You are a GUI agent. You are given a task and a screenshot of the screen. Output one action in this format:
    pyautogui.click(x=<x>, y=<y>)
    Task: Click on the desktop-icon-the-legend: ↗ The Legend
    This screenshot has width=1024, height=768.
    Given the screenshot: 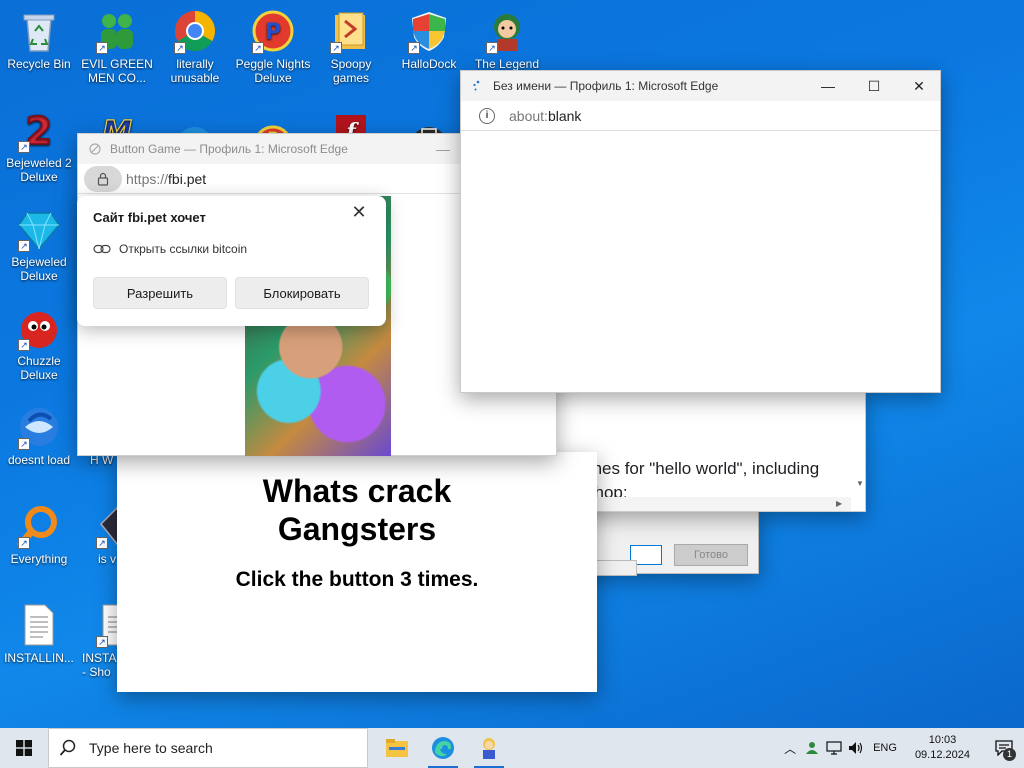 What is the action you would take?
    pyautogui.click(x=507, y=39)
    